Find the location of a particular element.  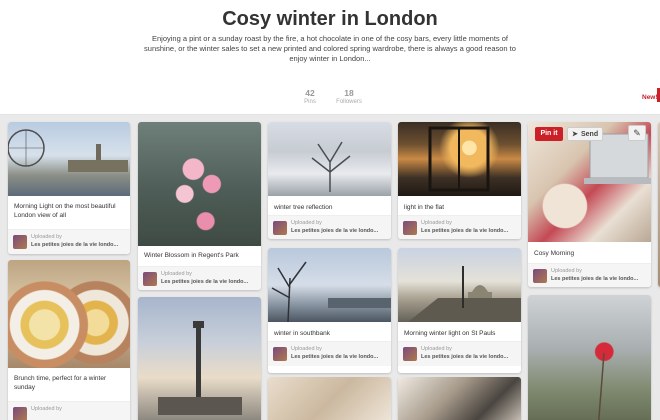

southbank-tree-illustration is located at coordinates (331, 292).